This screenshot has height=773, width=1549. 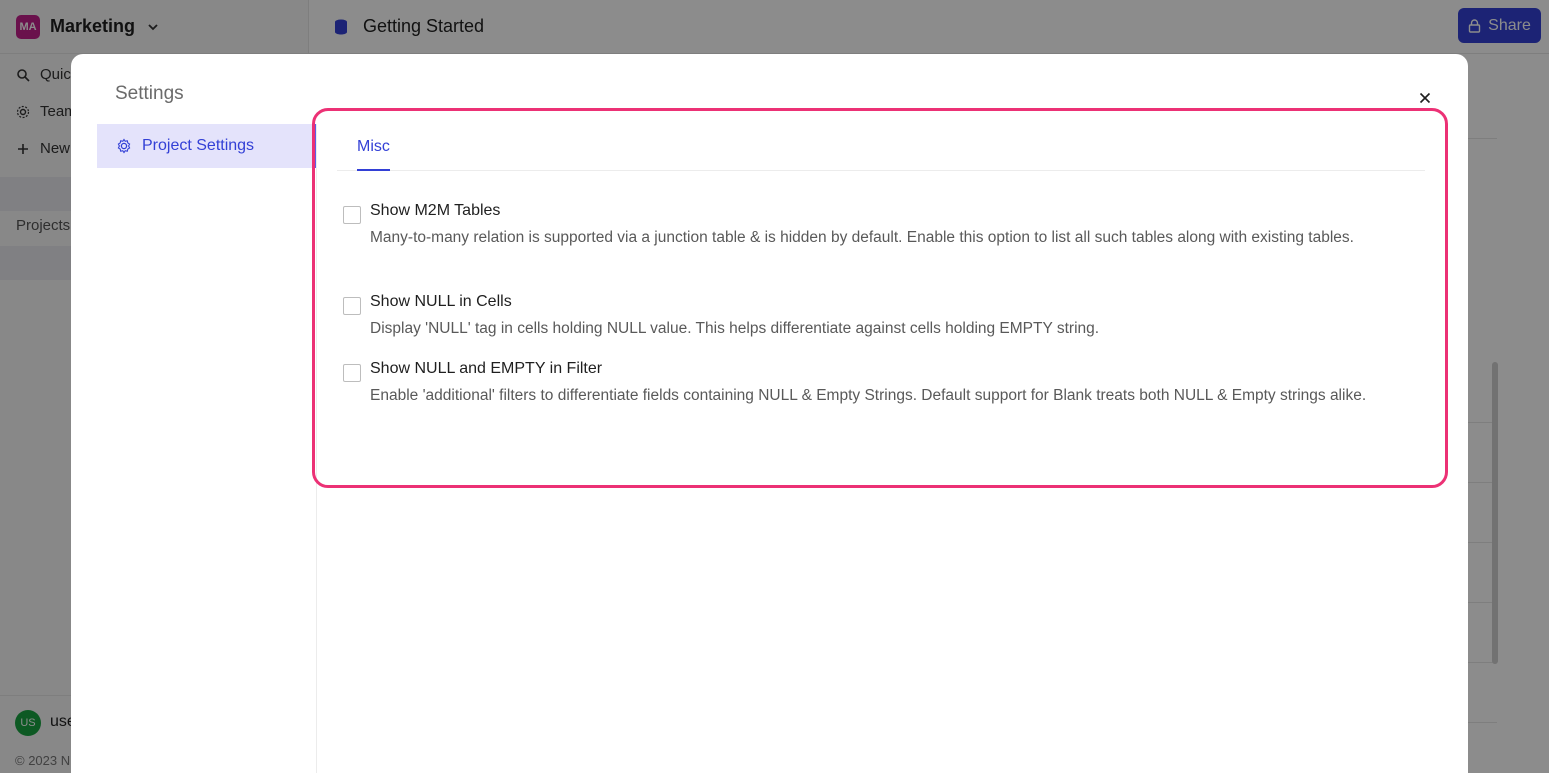 I want to click on close-button, so click(x=1425, y=98).